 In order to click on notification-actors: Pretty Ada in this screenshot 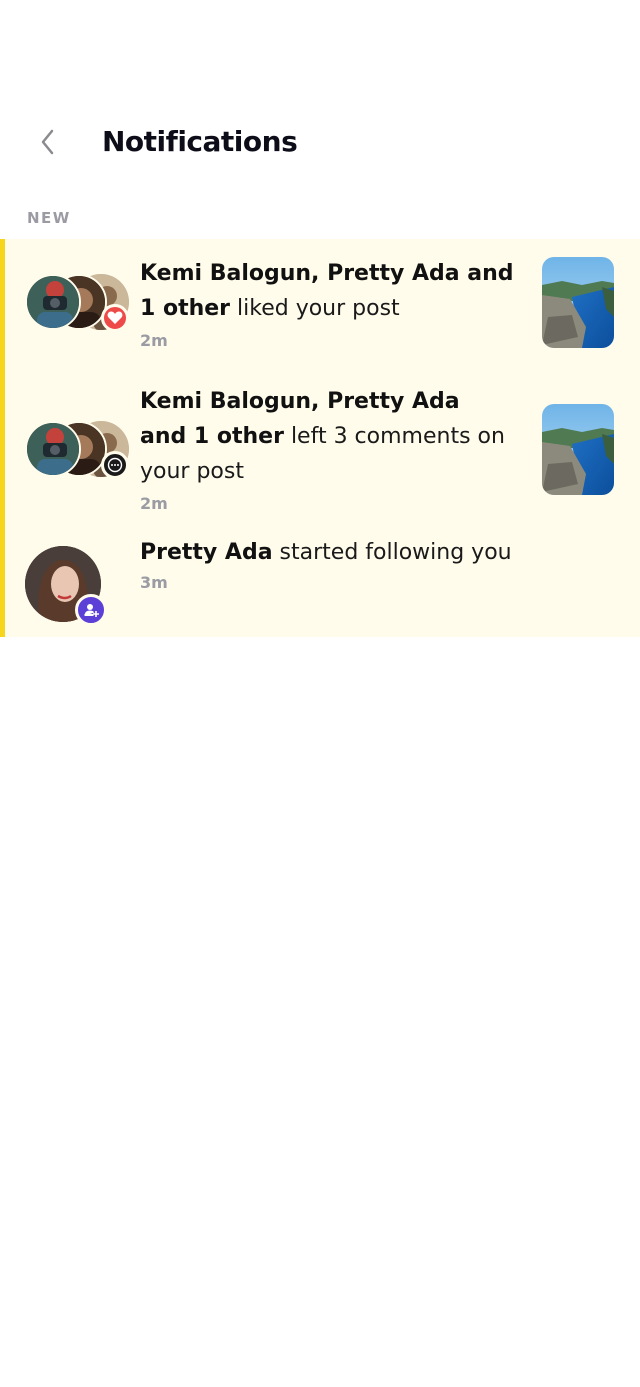, I will do `click(206, 552)`.